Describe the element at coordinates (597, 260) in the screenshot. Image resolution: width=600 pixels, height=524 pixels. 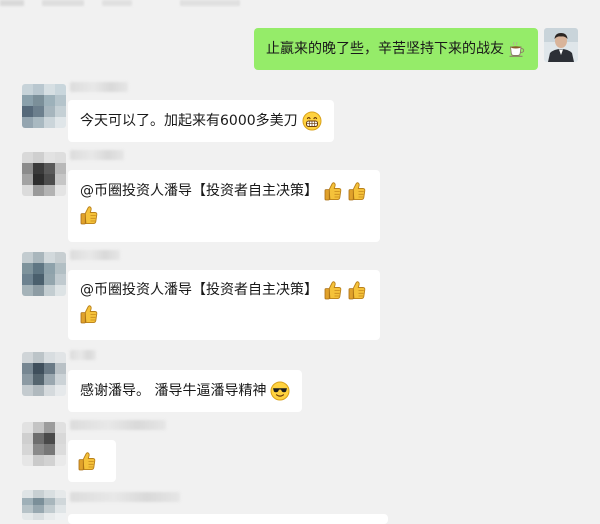
I see `scrollbar` at that location.